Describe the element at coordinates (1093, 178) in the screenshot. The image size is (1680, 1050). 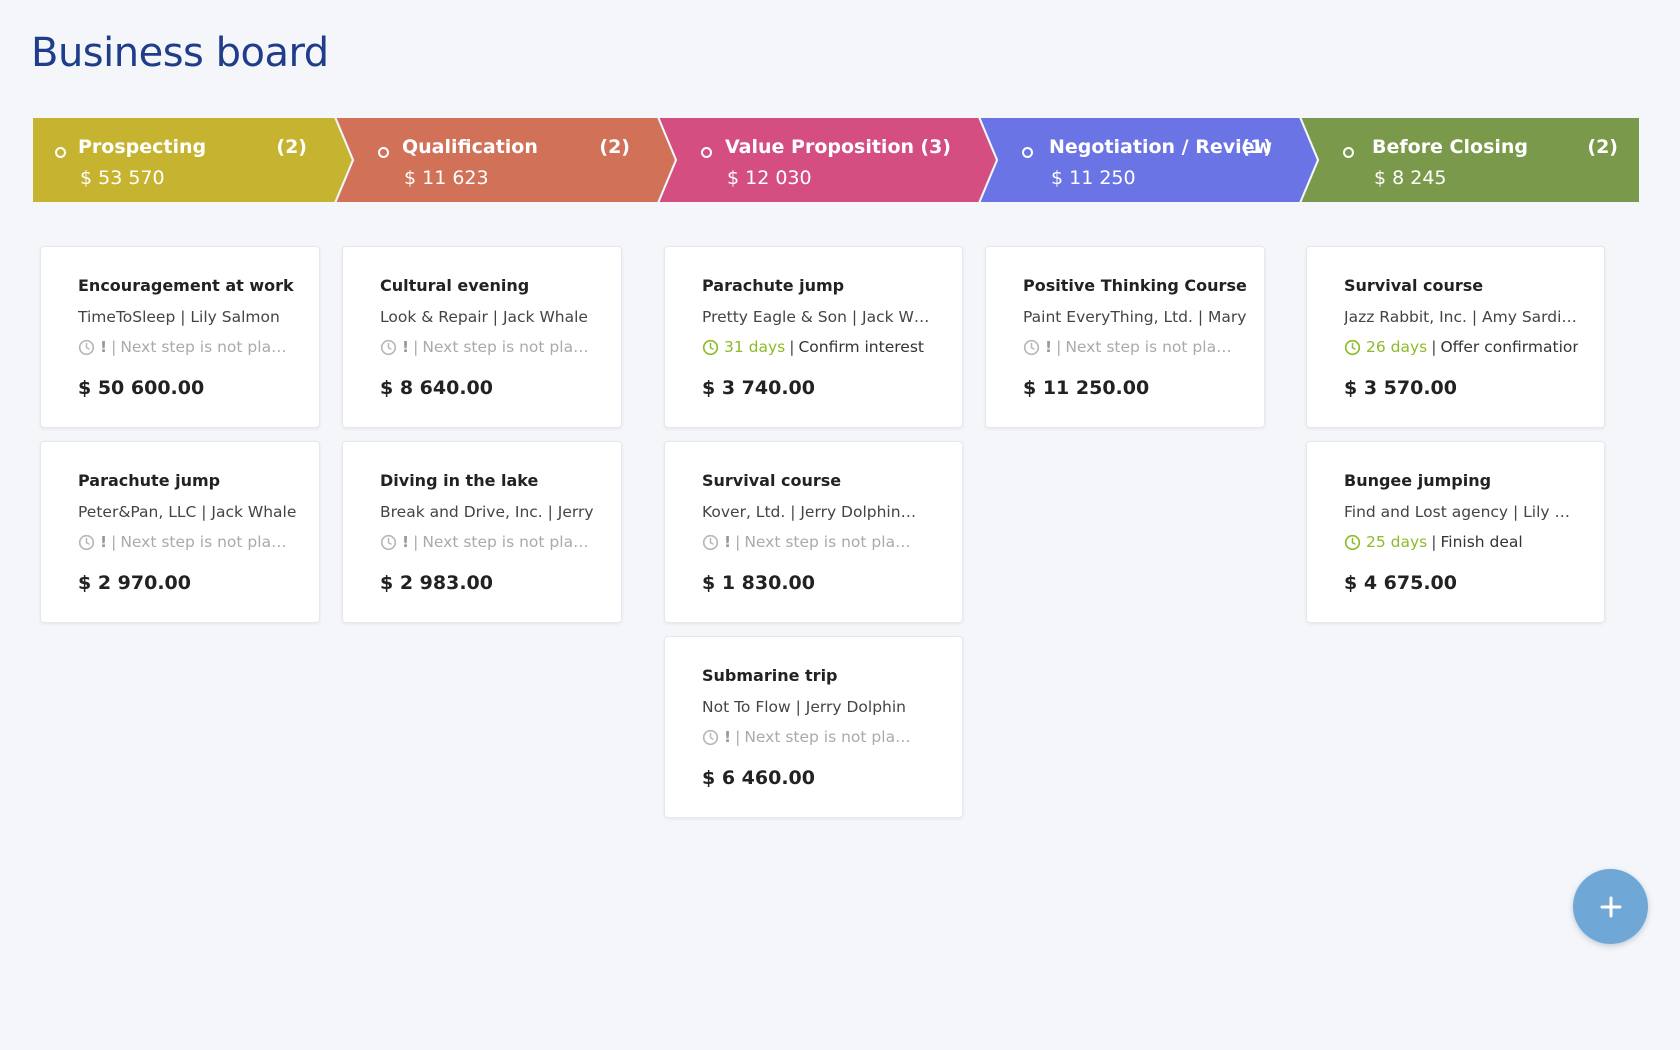
I see `stage-total: $ 11 250` at that location.